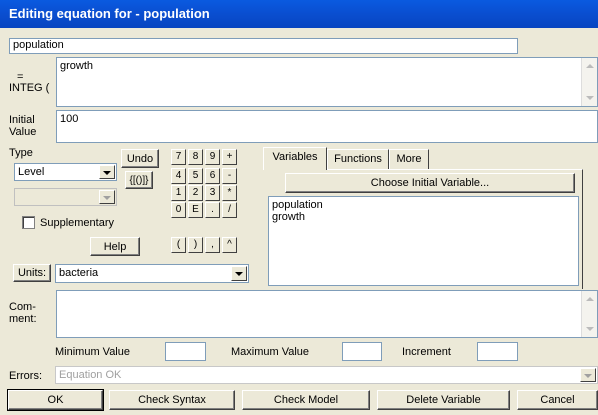 Image resolution: width=598 pixels, height=415 pixels. Describe the element at coordinates (178, 245) in the screenshot. I see `keypad-key: (` at that location.